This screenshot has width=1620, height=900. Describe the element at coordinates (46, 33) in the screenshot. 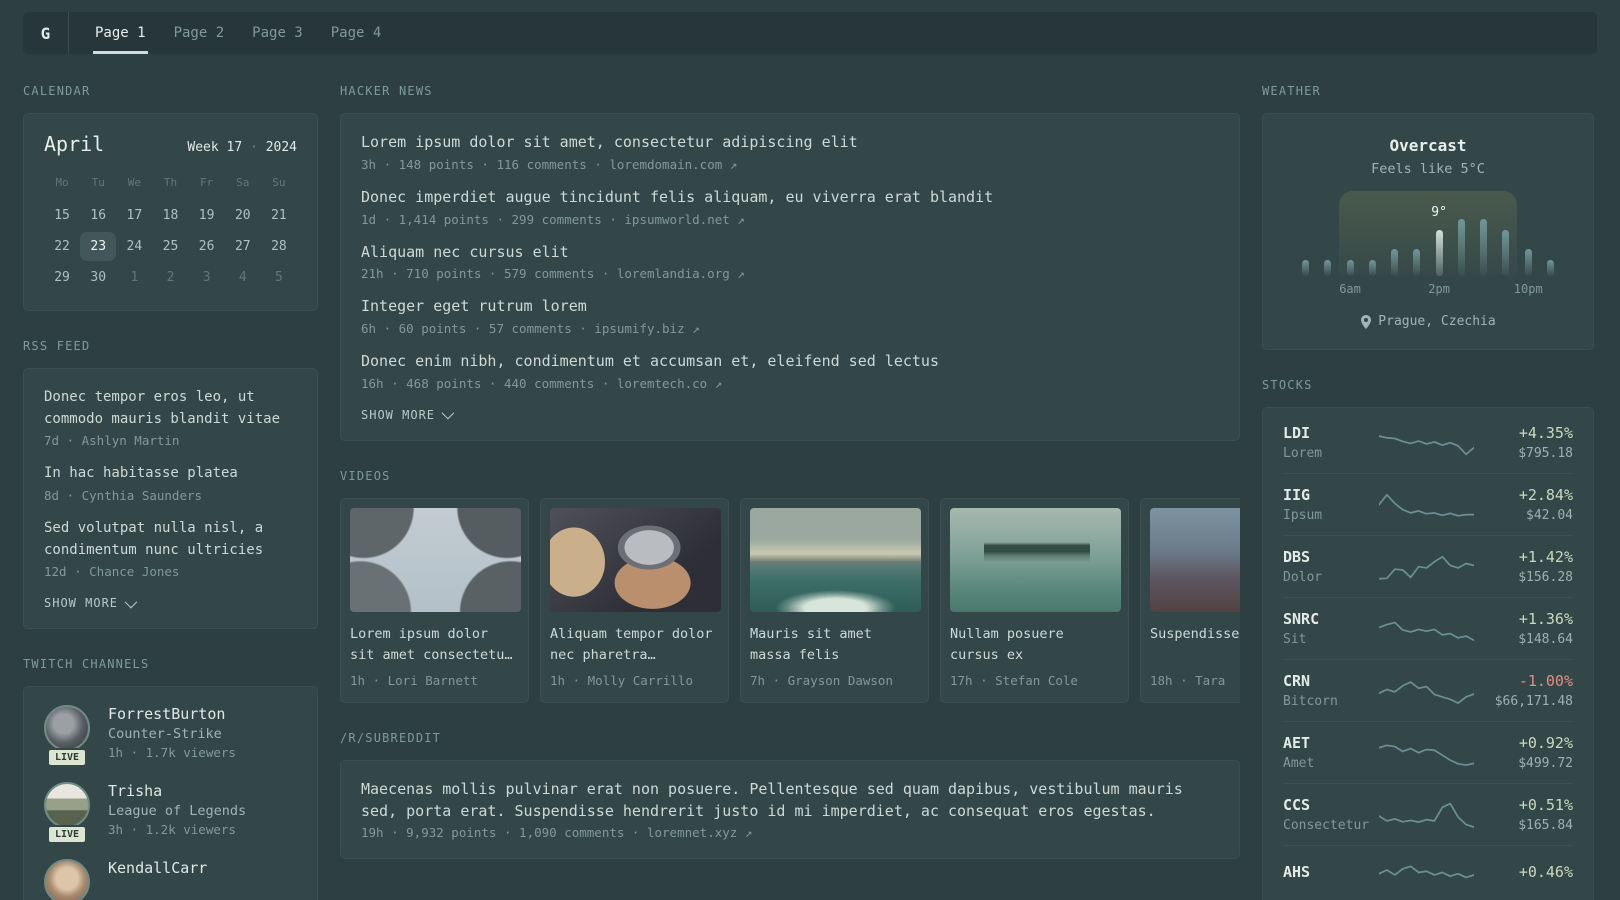

I see `app-logo: G` at that location.